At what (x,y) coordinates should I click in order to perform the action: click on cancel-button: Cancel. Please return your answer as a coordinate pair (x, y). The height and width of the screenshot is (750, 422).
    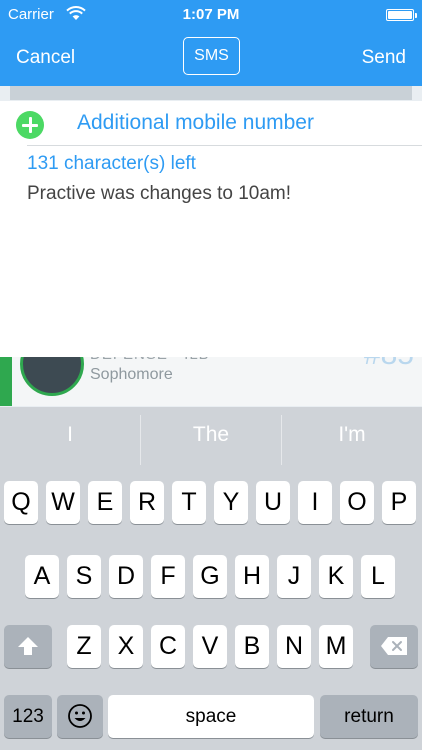
    Looking at the image, I should click on (45, 58).